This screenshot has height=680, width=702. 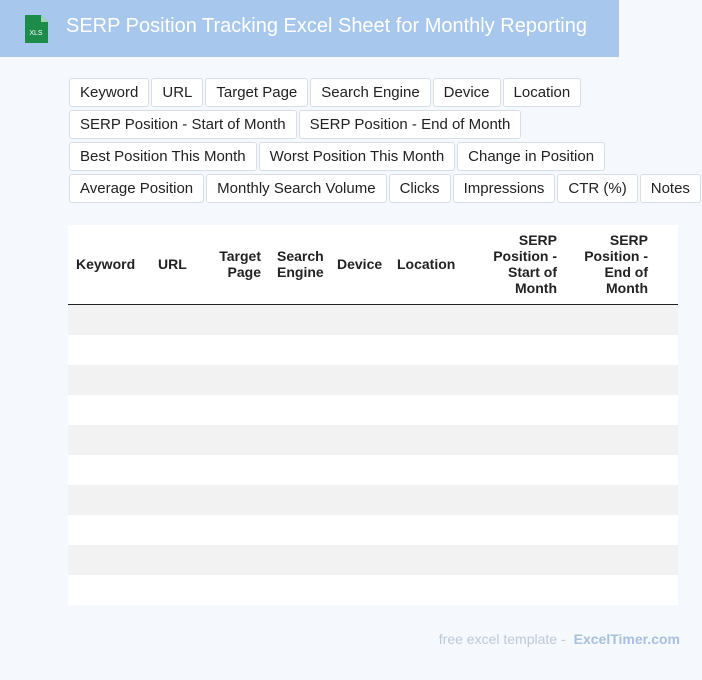 I want to click on column-chip: URL, so click(x=177, y=92).